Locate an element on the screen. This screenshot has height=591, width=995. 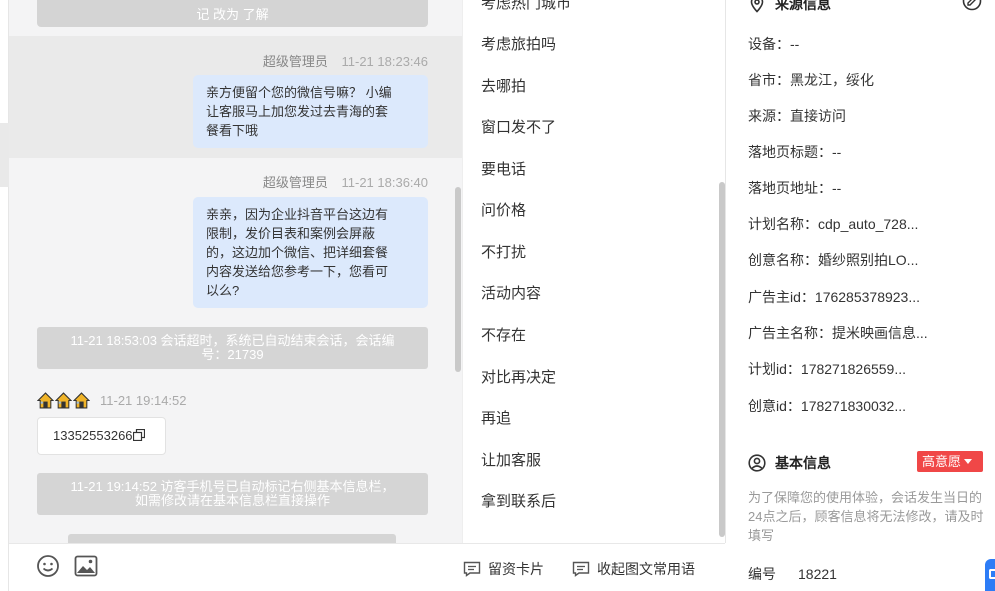
float-icon is located at coordinates (992, 574).